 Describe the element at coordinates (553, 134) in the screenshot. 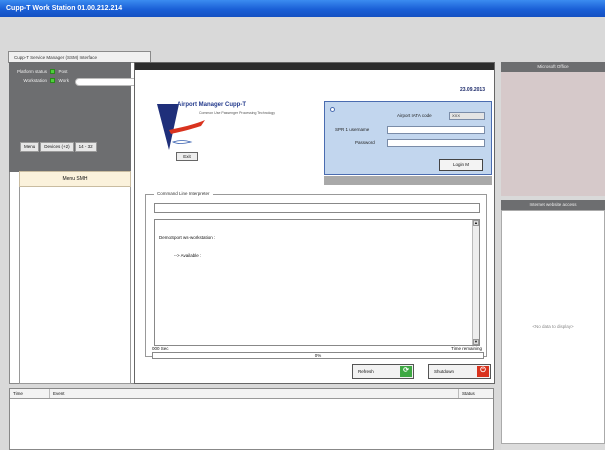

I see `microsoft-office-panel` at that location.